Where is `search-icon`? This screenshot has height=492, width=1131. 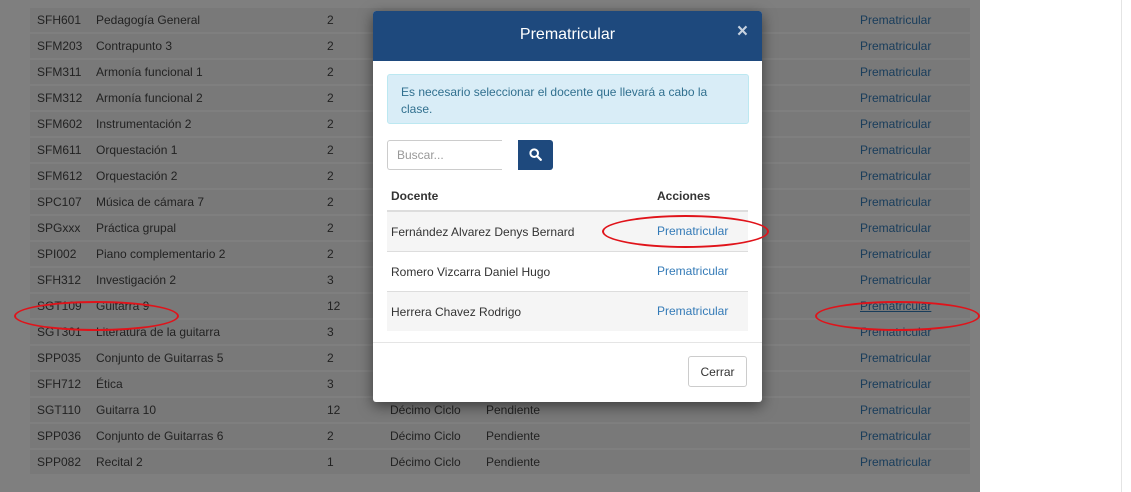
search-icon is located at coordinates (535, 154).